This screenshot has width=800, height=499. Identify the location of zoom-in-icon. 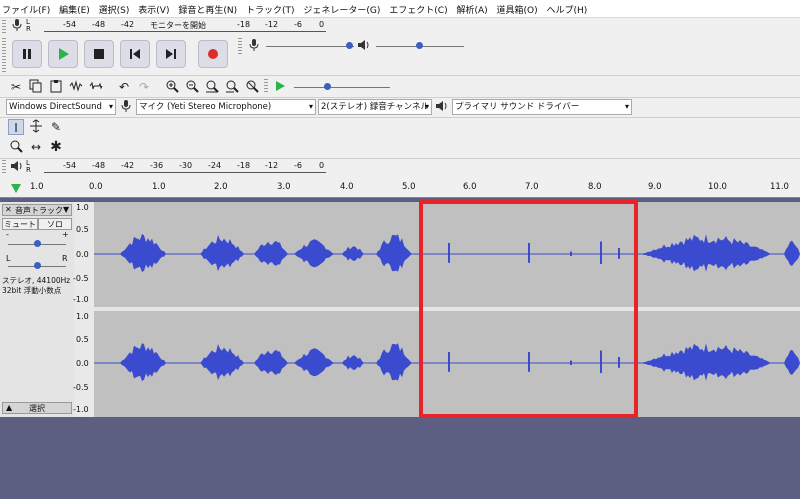
(172, 87).